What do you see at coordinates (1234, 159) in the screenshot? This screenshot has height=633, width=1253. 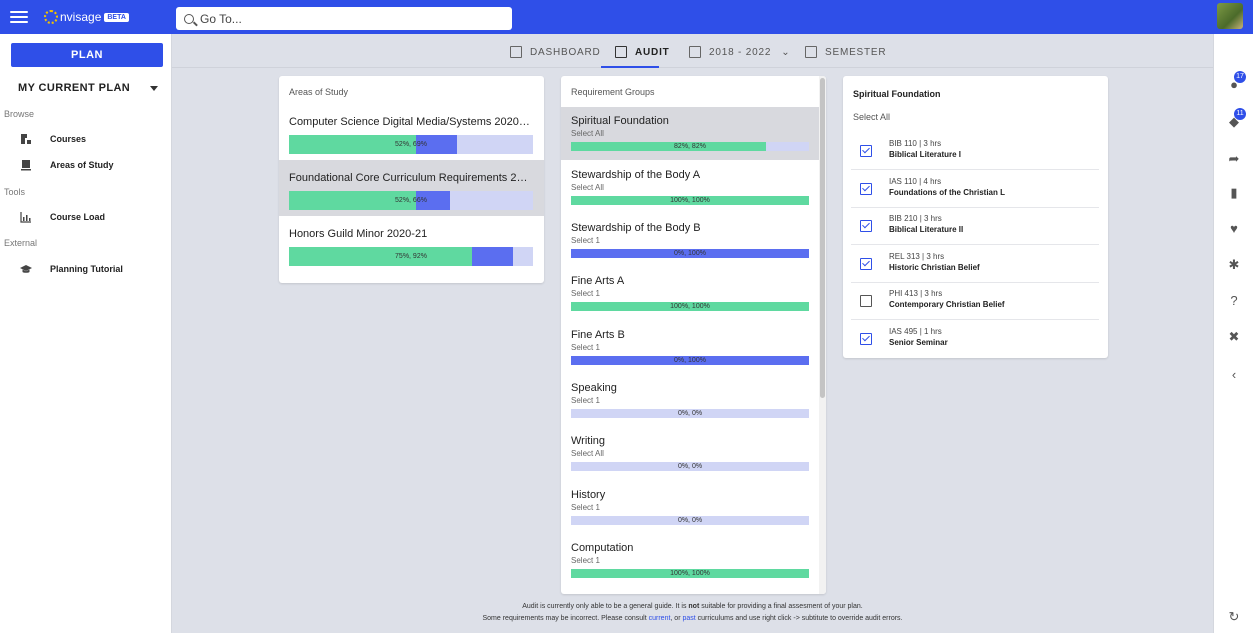 I see `share-icon: ➦` at bounding box center [1234, 159].